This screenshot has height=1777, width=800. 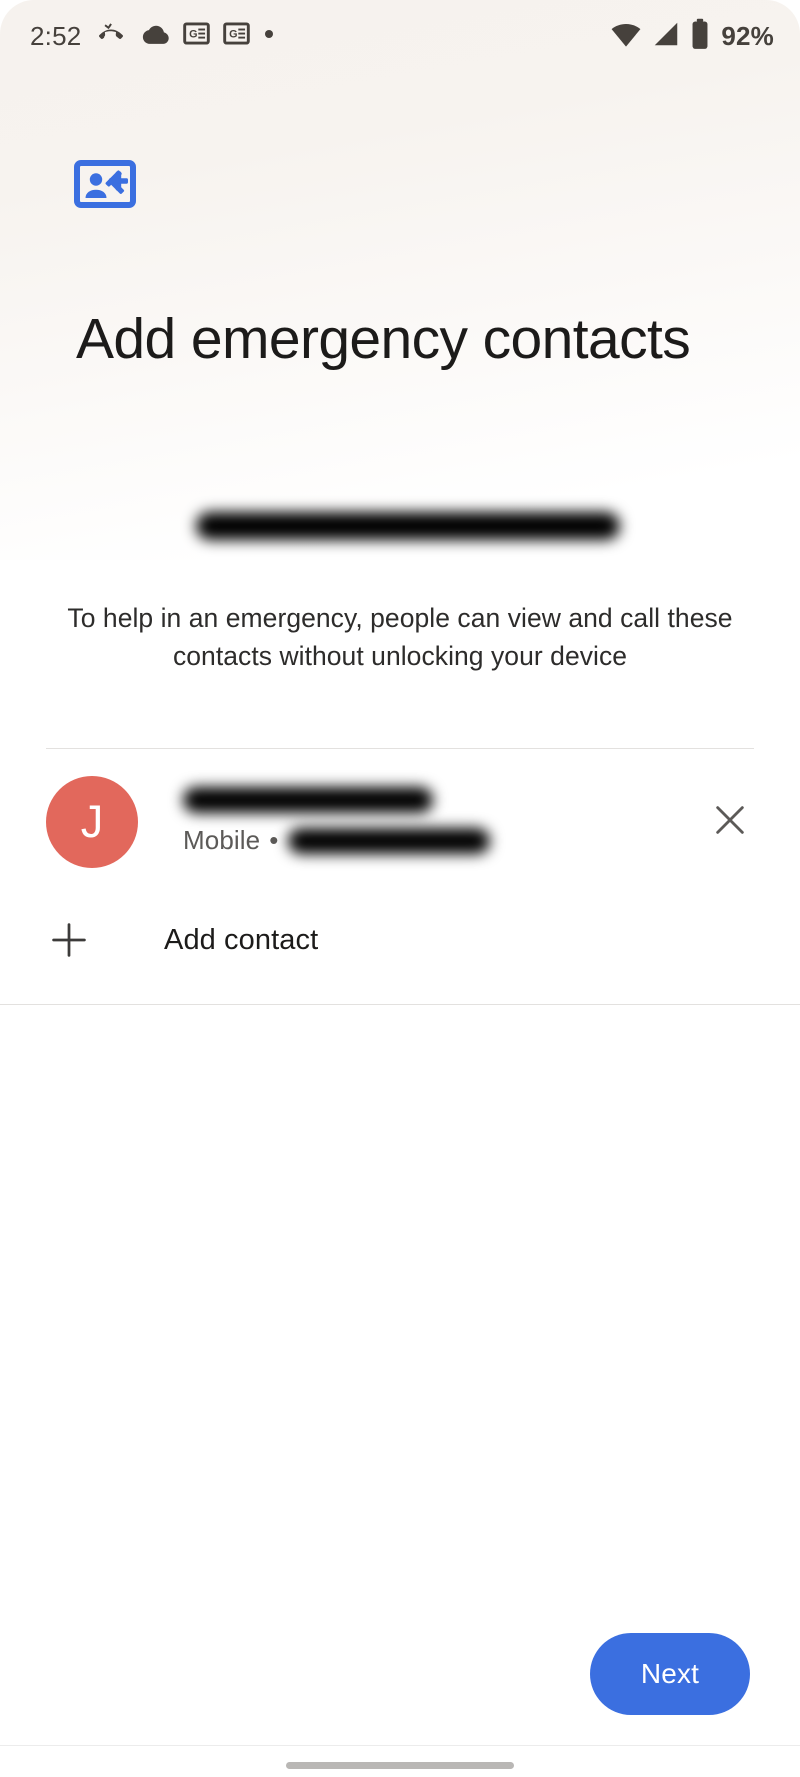 What do you see at coordinates (441, 822) in the screenshot?
I see `contact-text-block: Mobile •` at bounding box center [441, 822].